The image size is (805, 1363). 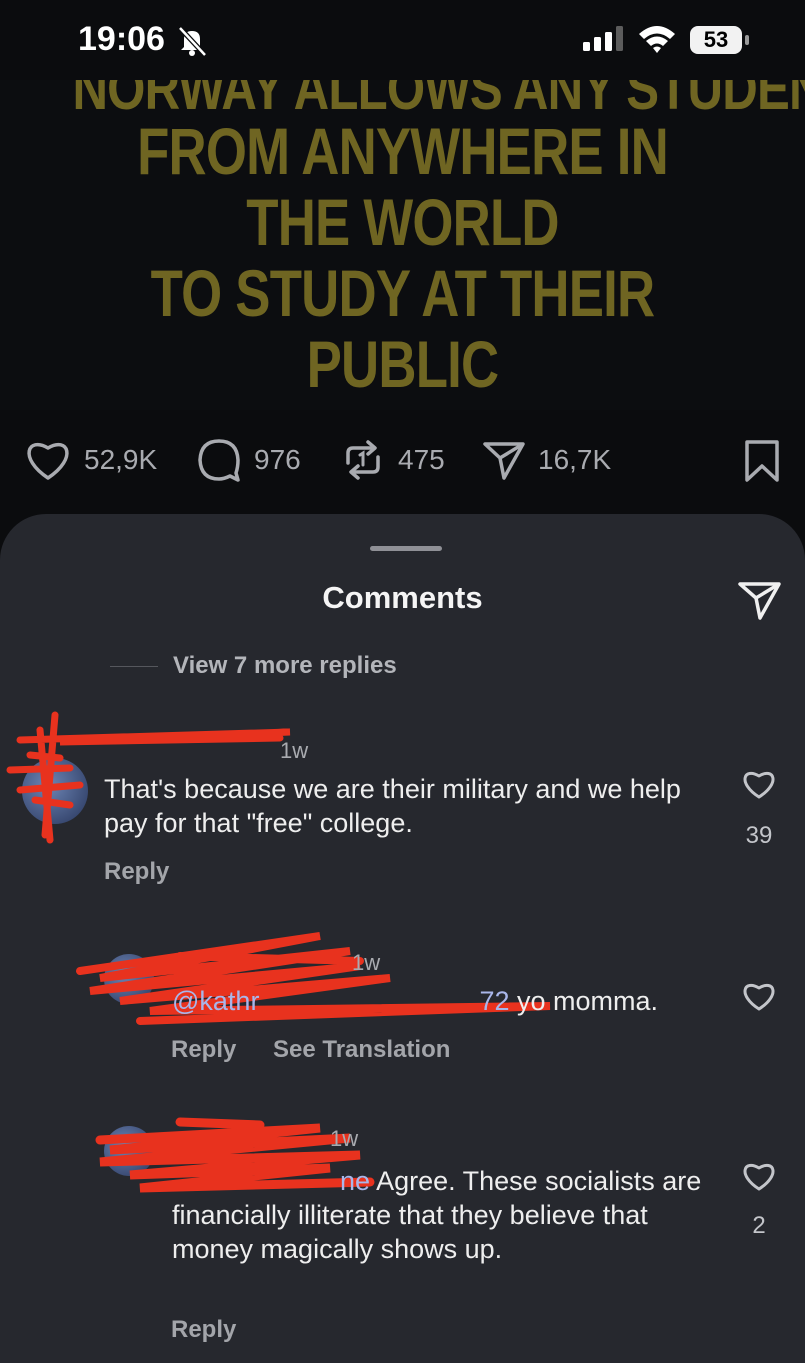 I want to click on battery-indicator: 53, so click(x=716, y=40).